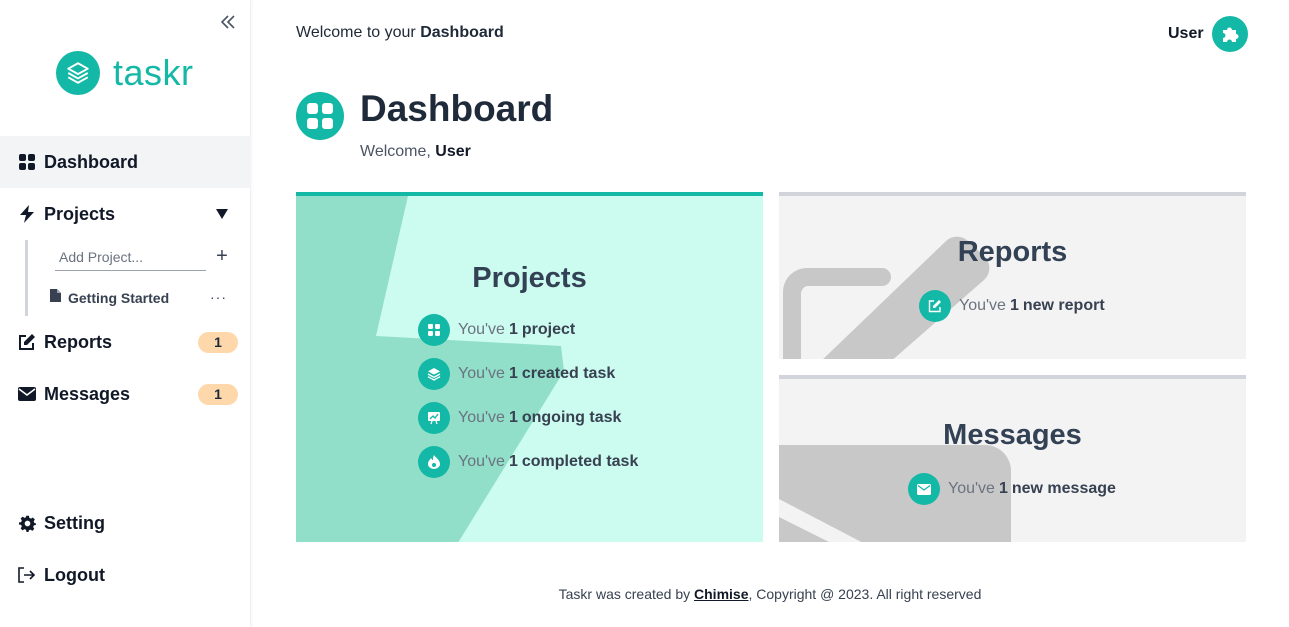 Image resolution: width=1289 pixels, height=627 pixels. What do you see at coordinates (865, 594) in the screenshot?
I see `footer-suffix: , Copyright @ 2023. All right reserved` at bounding box center [865, 594].